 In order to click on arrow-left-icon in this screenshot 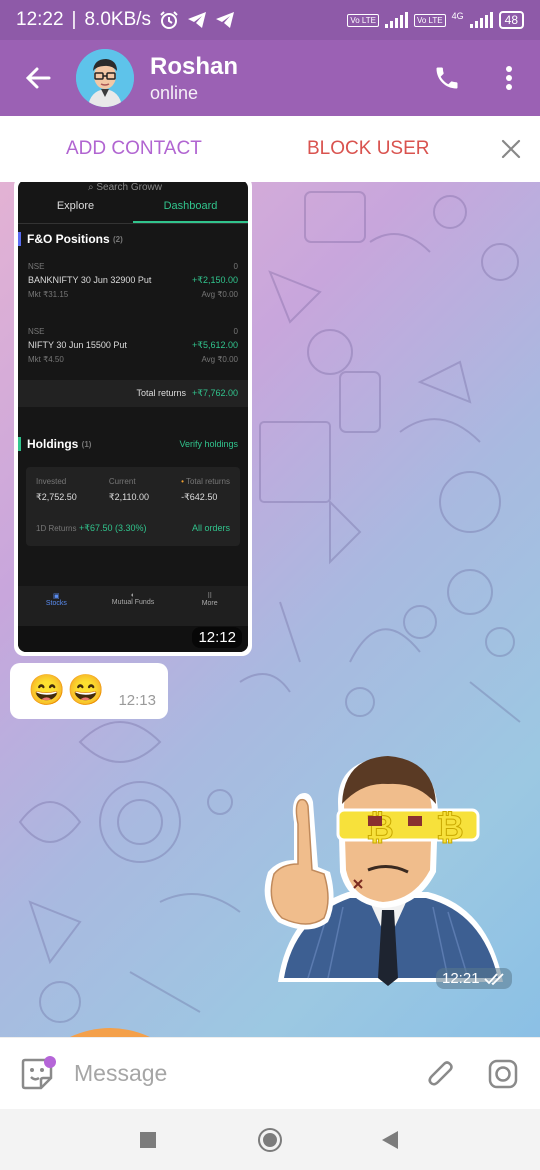, I will do `click(38, 78)`.